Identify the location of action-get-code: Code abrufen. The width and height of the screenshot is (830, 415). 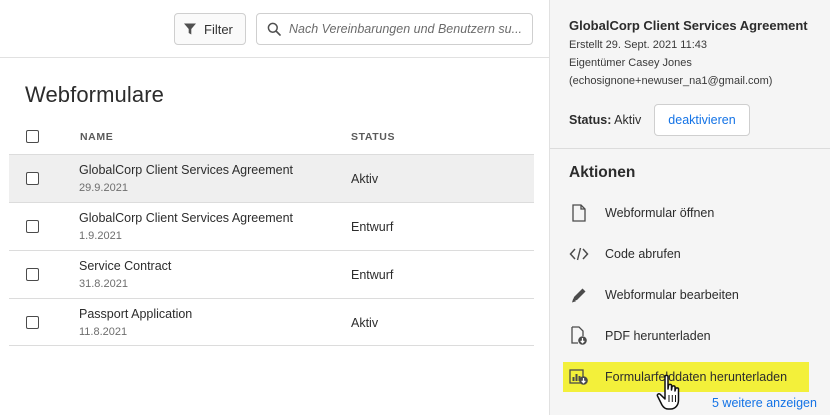
(686, 254).